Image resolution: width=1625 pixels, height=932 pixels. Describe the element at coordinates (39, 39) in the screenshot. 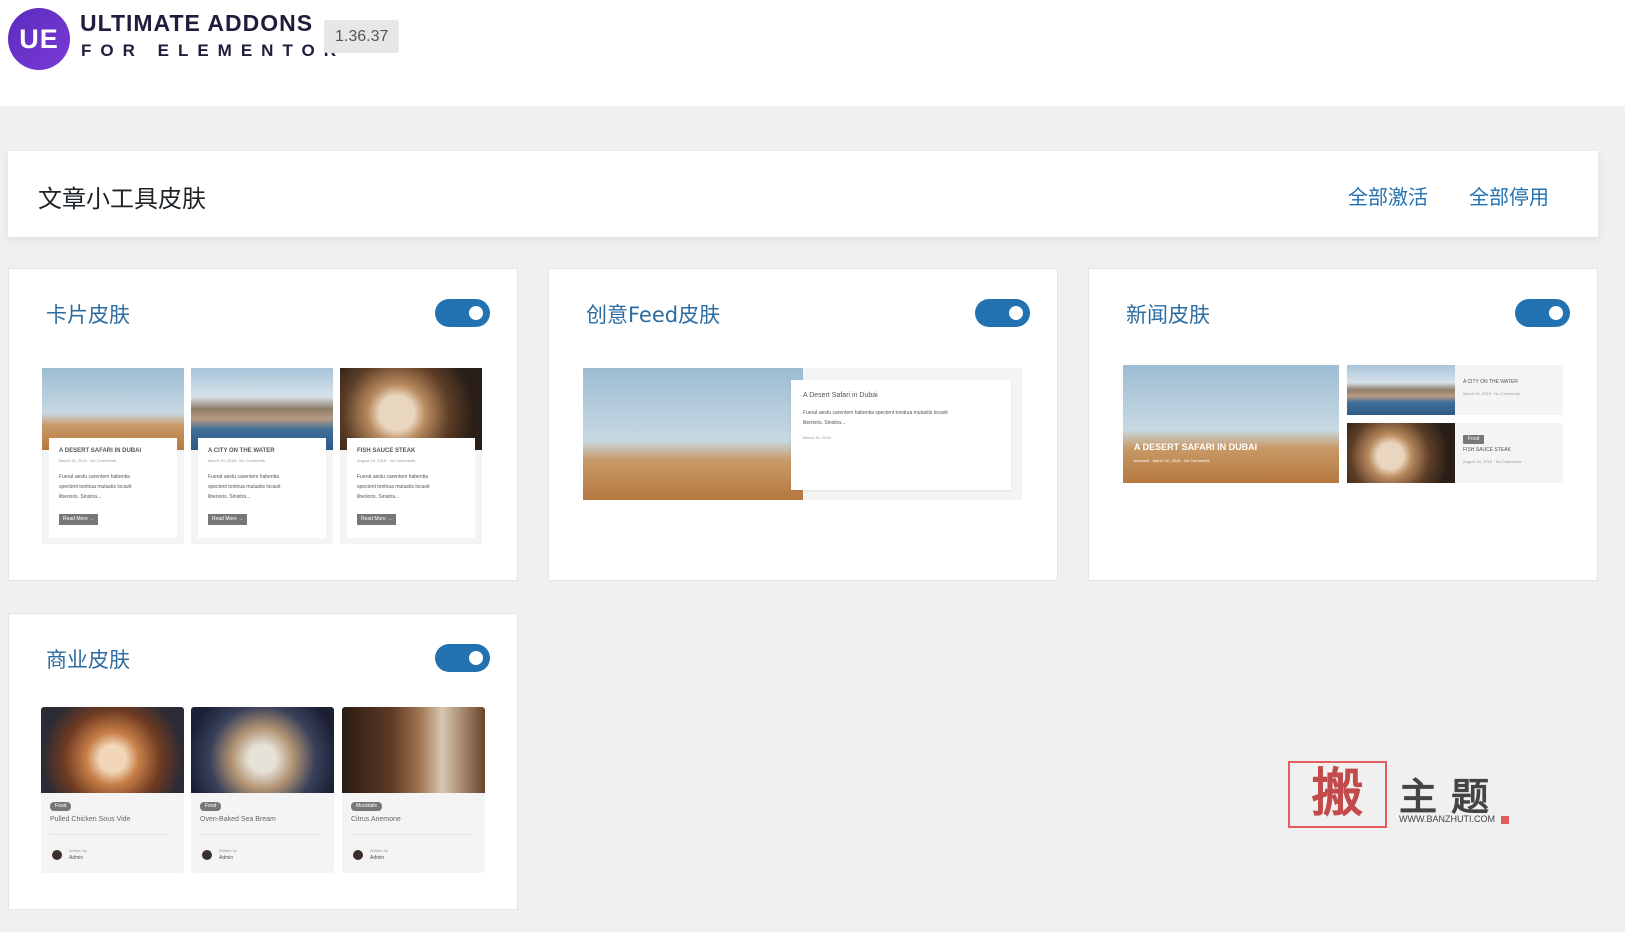

I see `plugin-logo: UE` at that location.